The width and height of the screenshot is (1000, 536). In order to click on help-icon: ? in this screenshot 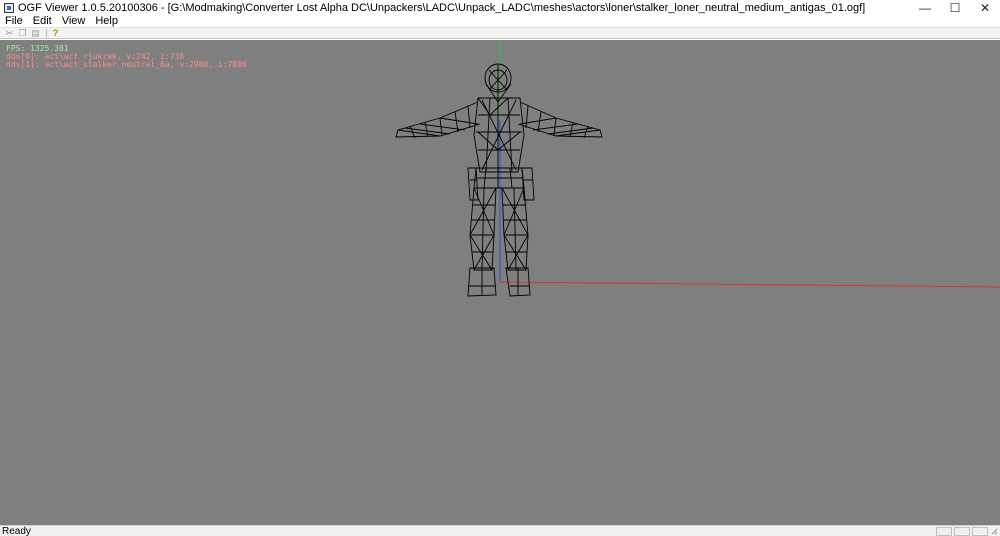, I will do `click(55, 33)`.